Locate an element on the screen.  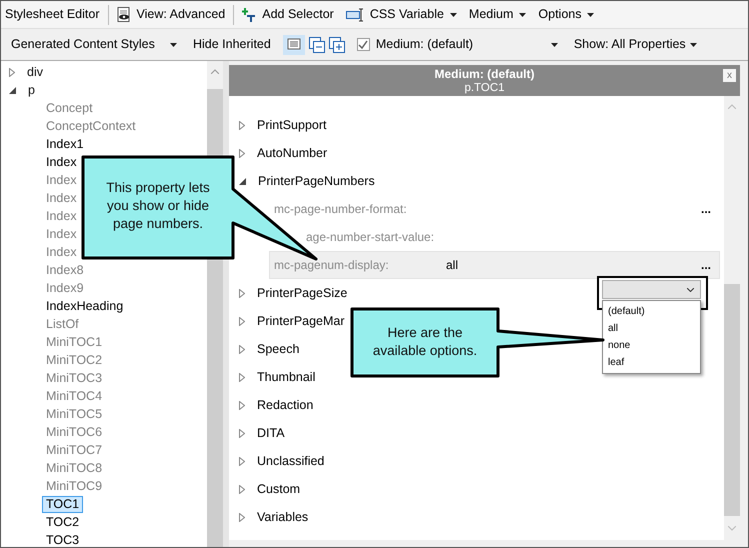
property-value: all is located at coordinates (452, 265).